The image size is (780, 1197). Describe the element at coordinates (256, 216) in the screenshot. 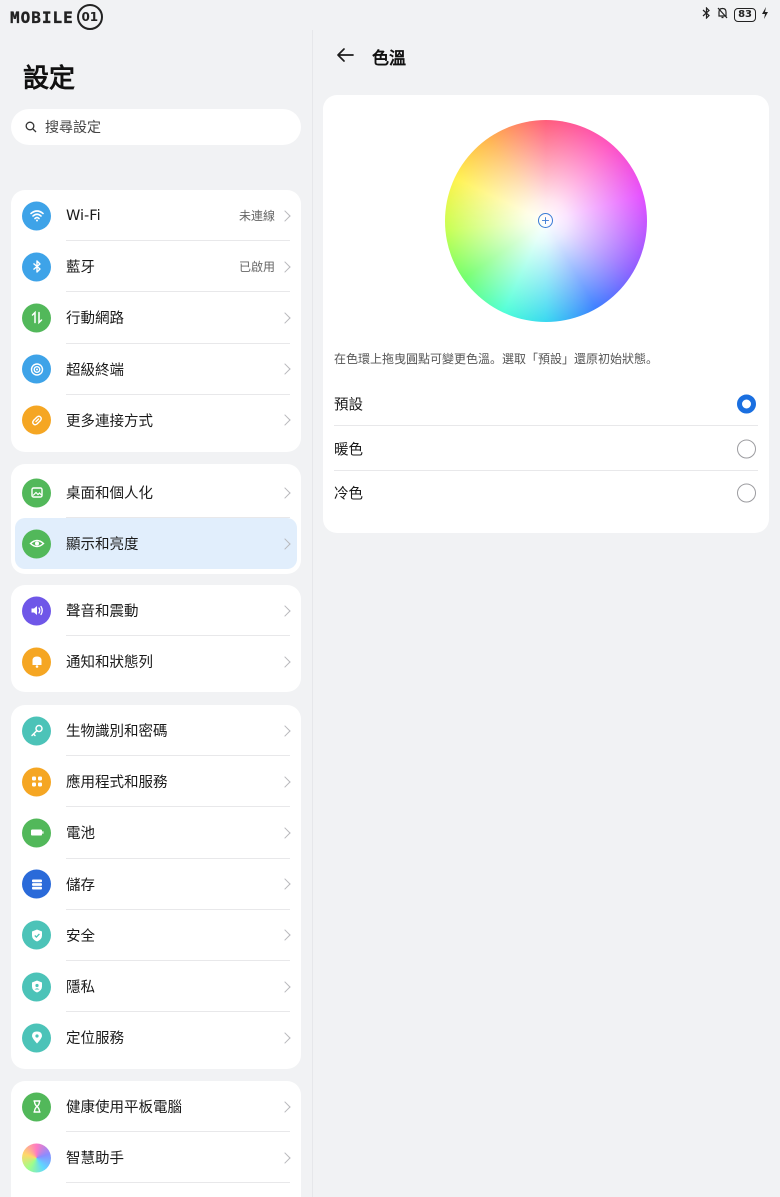

I see `settings-item-value: 未連線` at that location.